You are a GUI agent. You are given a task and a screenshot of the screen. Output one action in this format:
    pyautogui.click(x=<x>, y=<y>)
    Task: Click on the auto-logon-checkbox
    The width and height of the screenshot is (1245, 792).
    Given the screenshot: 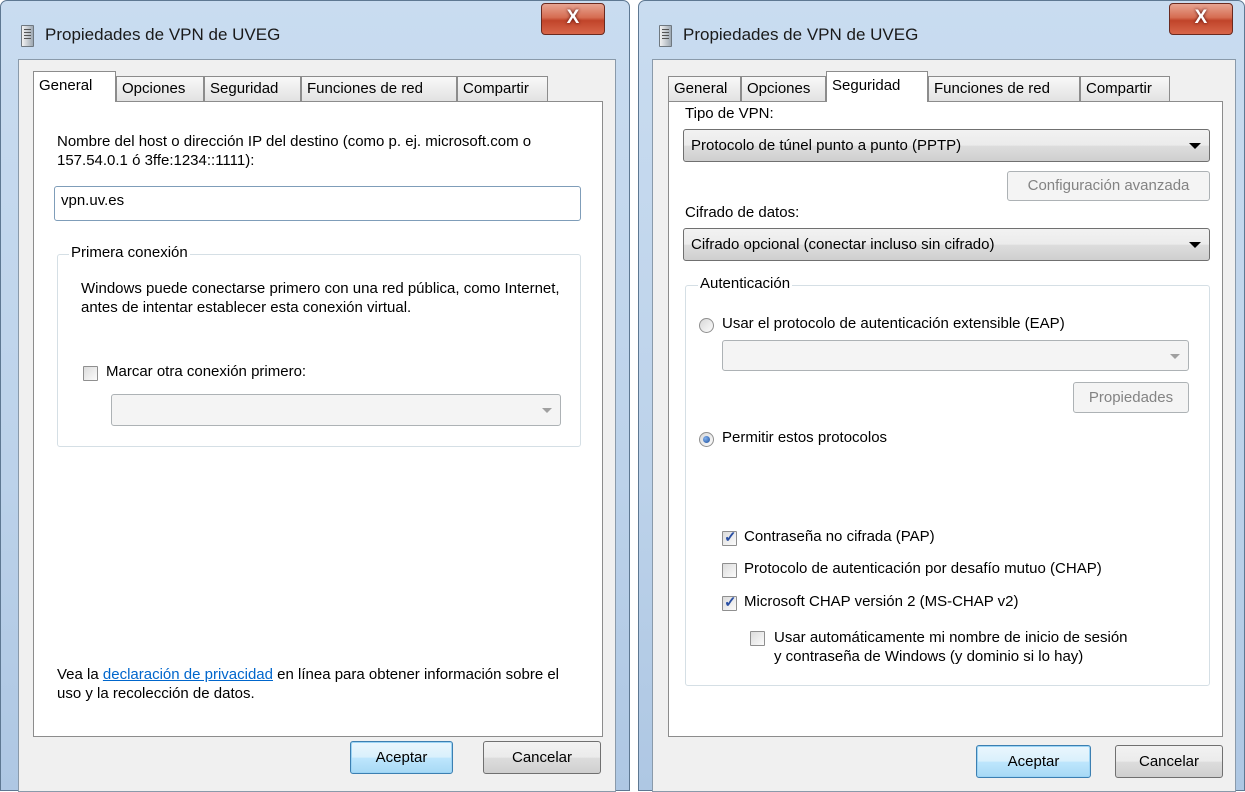 What is the action you would take?
    pyautogui.click(x=757, y=638)
    